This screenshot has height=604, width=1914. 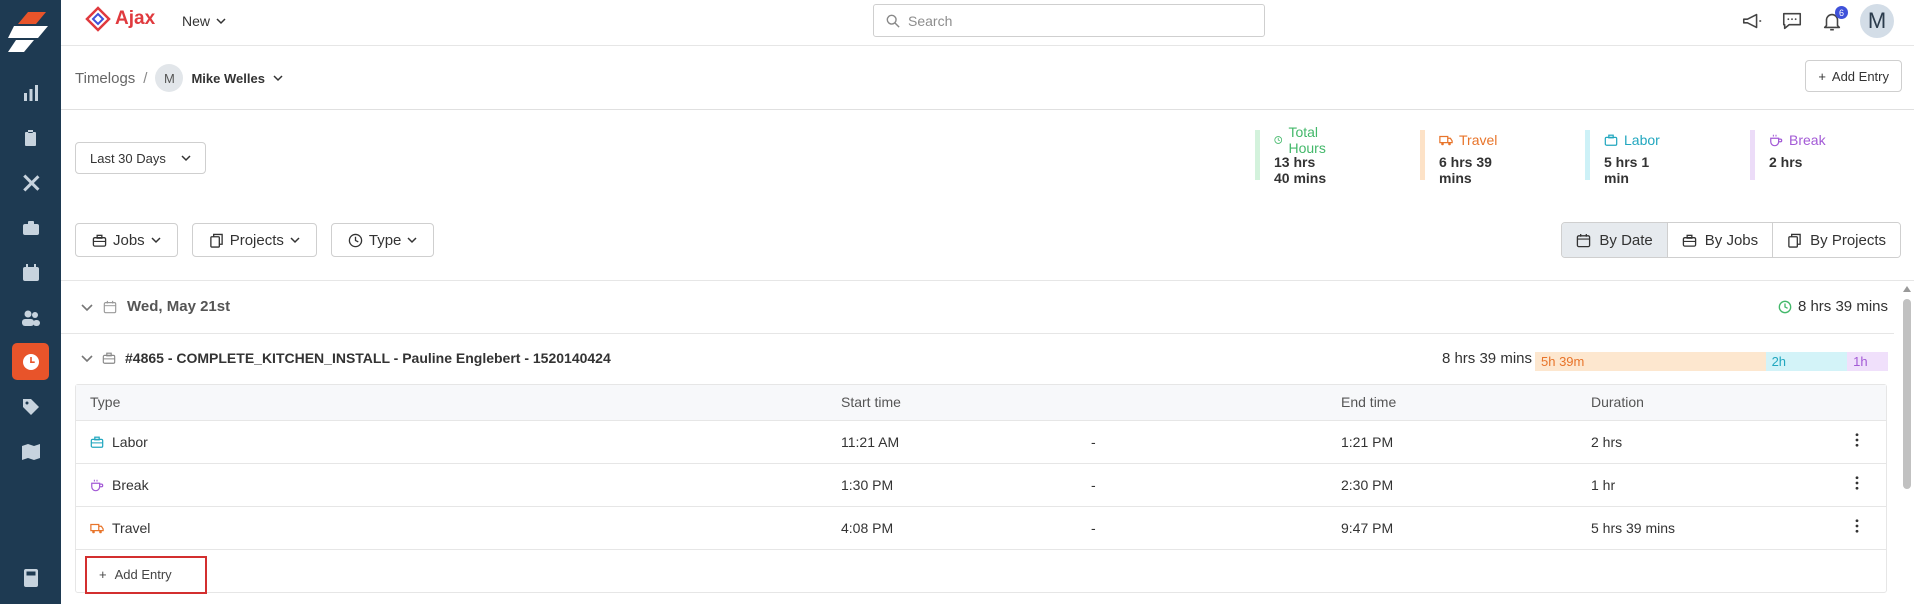 What do you see at coordinates (1459, 158) in the screenshot?
I see `stat-travel: Travel 6 hrs 39 mins` at bounding box center [1459, 158].